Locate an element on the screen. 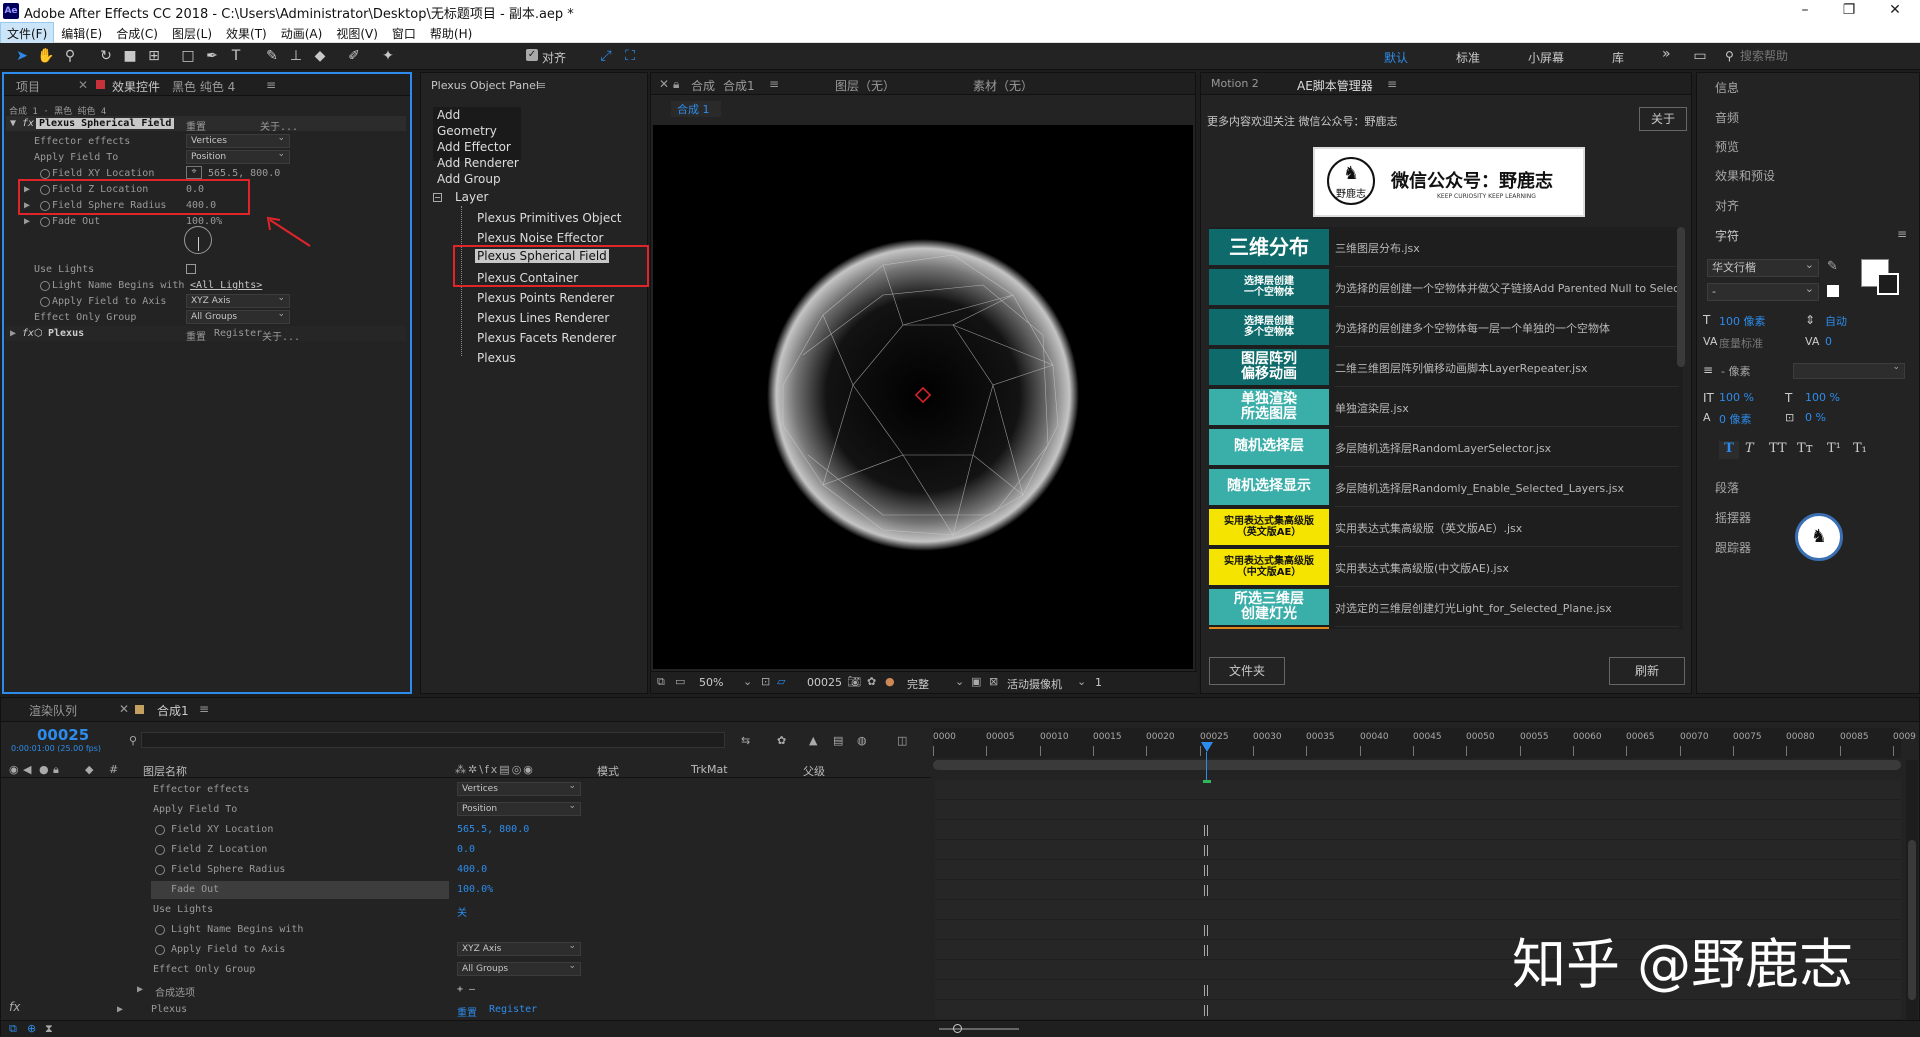 The image size is (1920, 1037). collapse-tree-icon: − is located at coordinates (437, 197).